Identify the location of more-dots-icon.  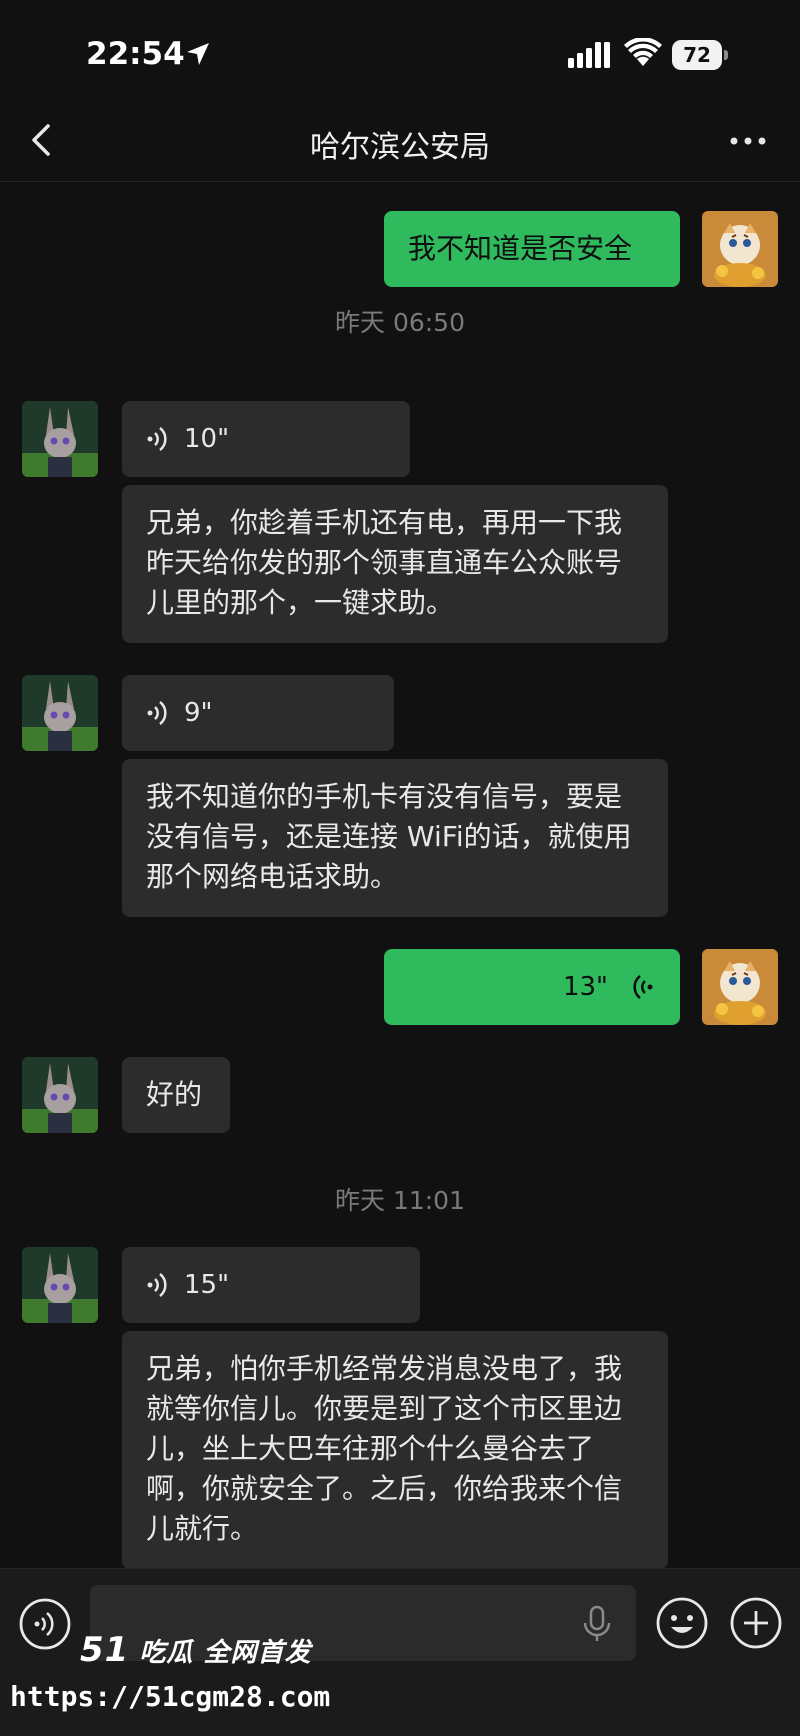
(748, 141).